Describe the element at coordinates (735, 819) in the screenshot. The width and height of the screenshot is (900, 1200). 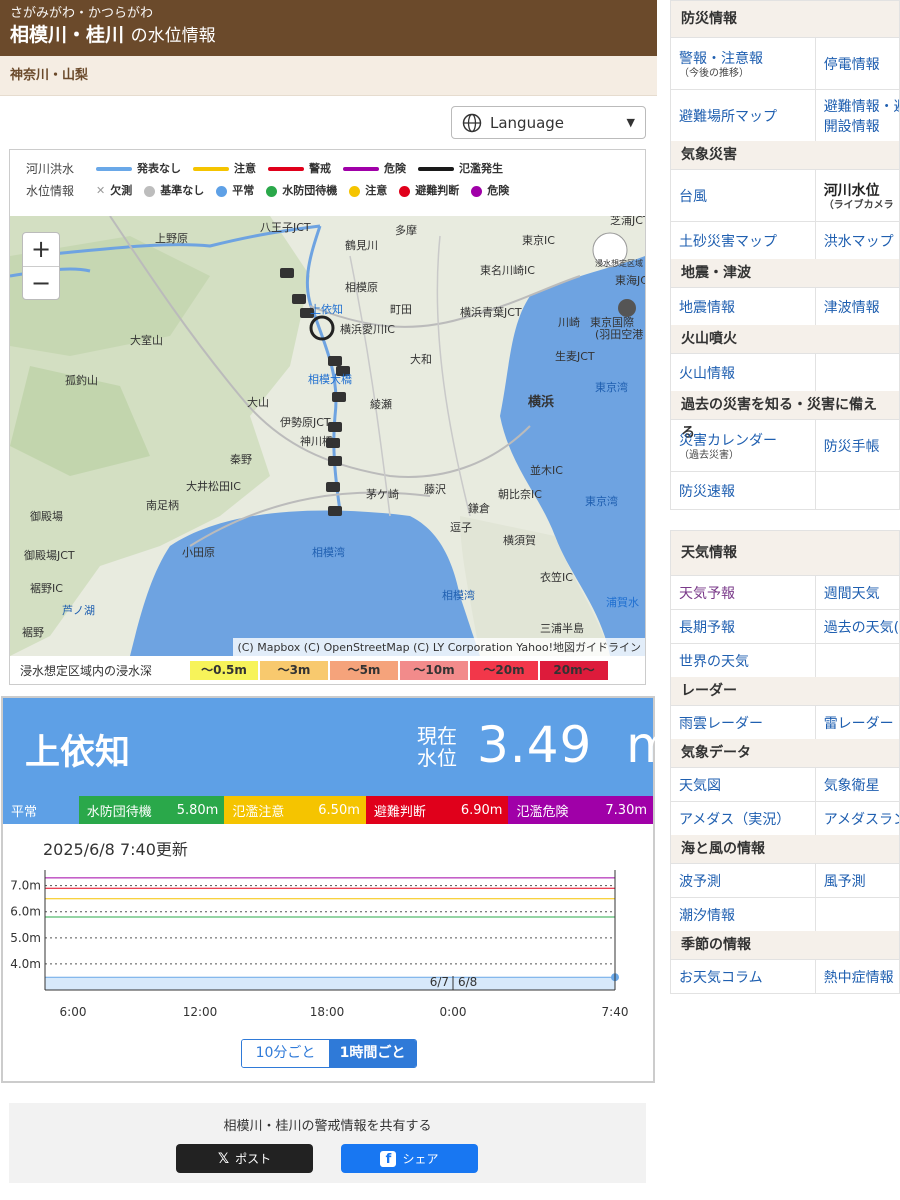
I see `sidebar-link-label: アメダス（実況）` at that location.